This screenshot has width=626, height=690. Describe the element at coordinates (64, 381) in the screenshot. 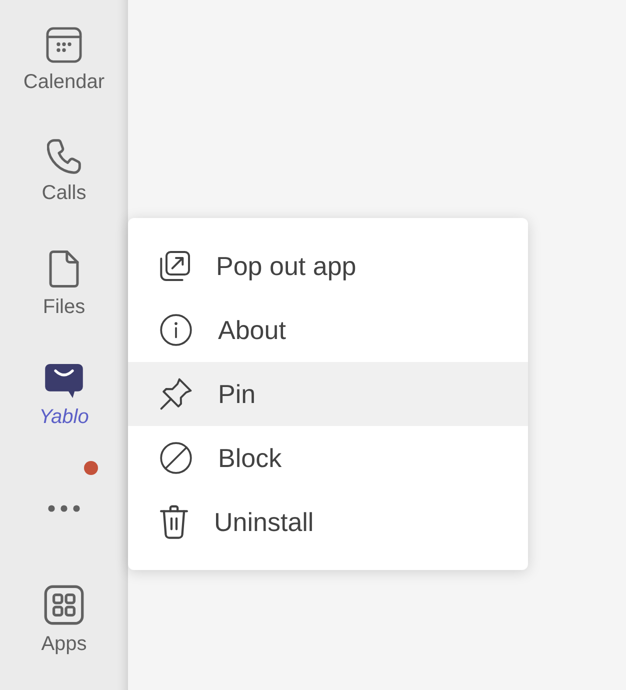

I see `smiling-chat-bubble-icon` at that location.